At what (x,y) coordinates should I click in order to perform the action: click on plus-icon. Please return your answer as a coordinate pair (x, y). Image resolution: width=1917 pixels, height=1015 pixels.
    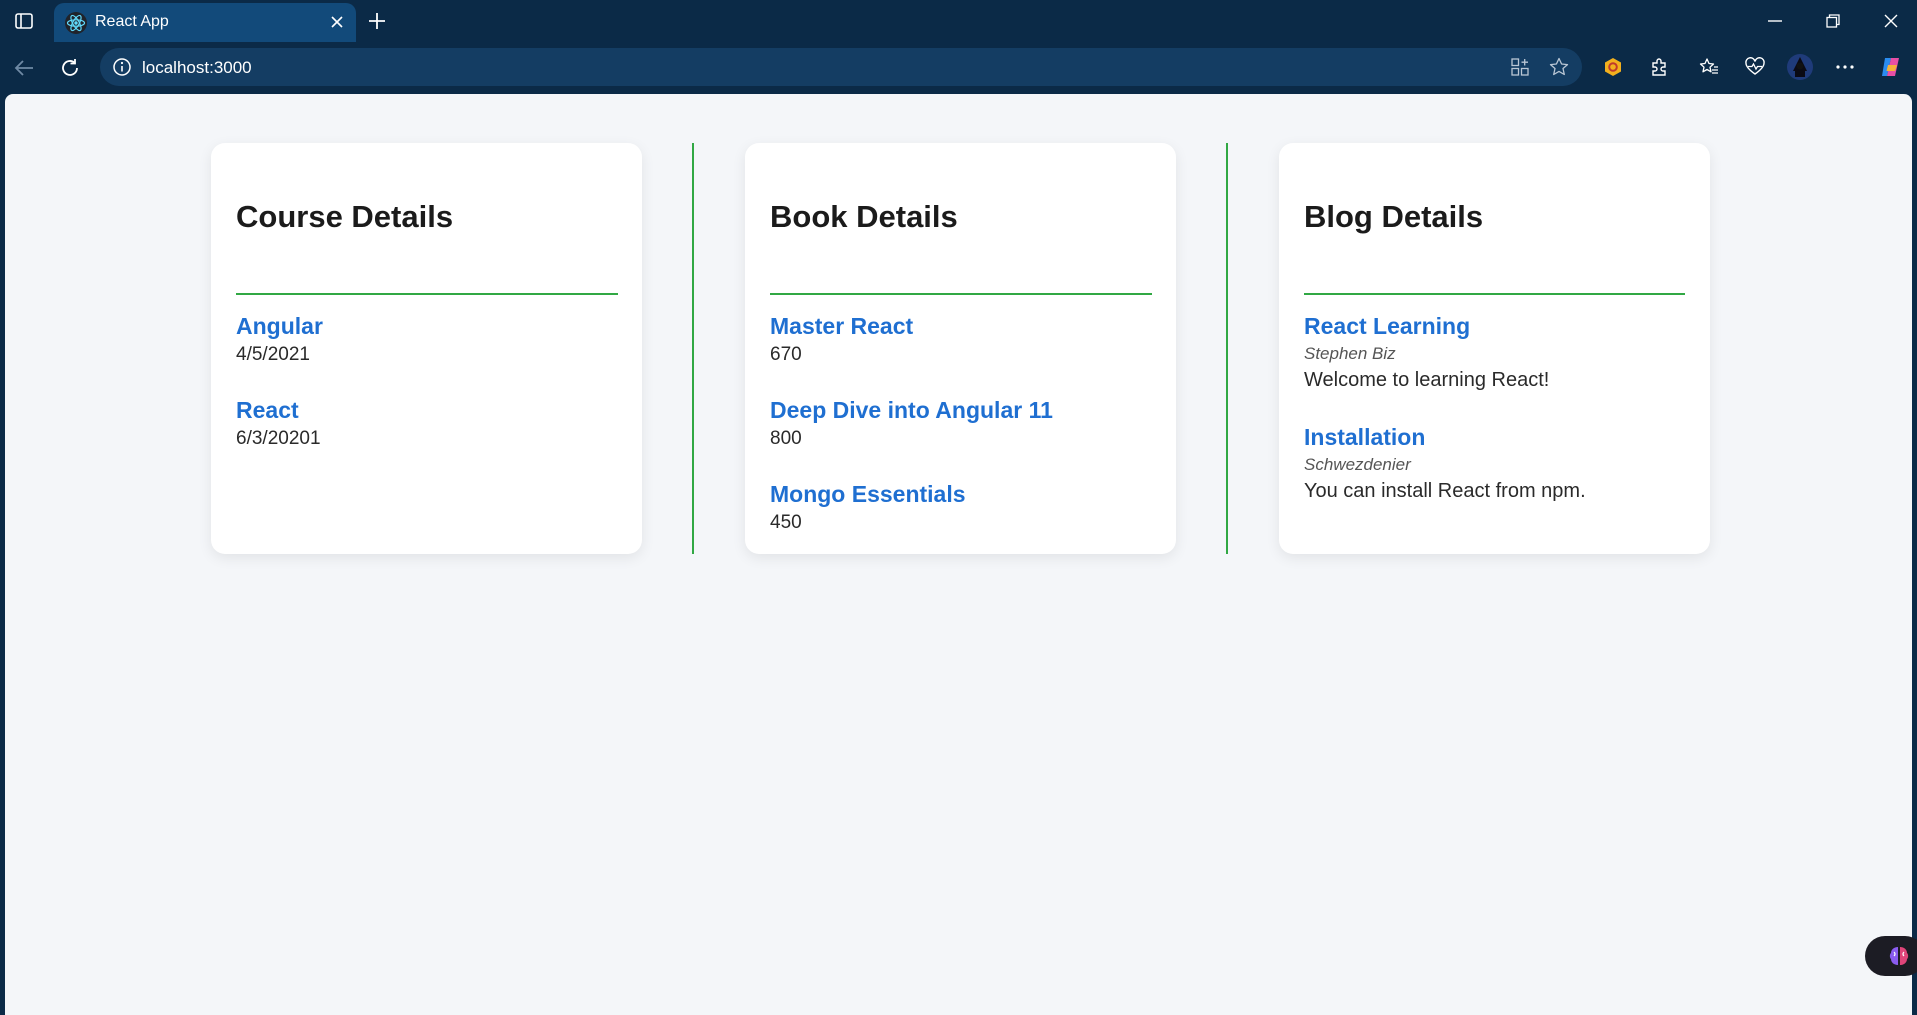
    Looking at the image, I should click on (377, 21).